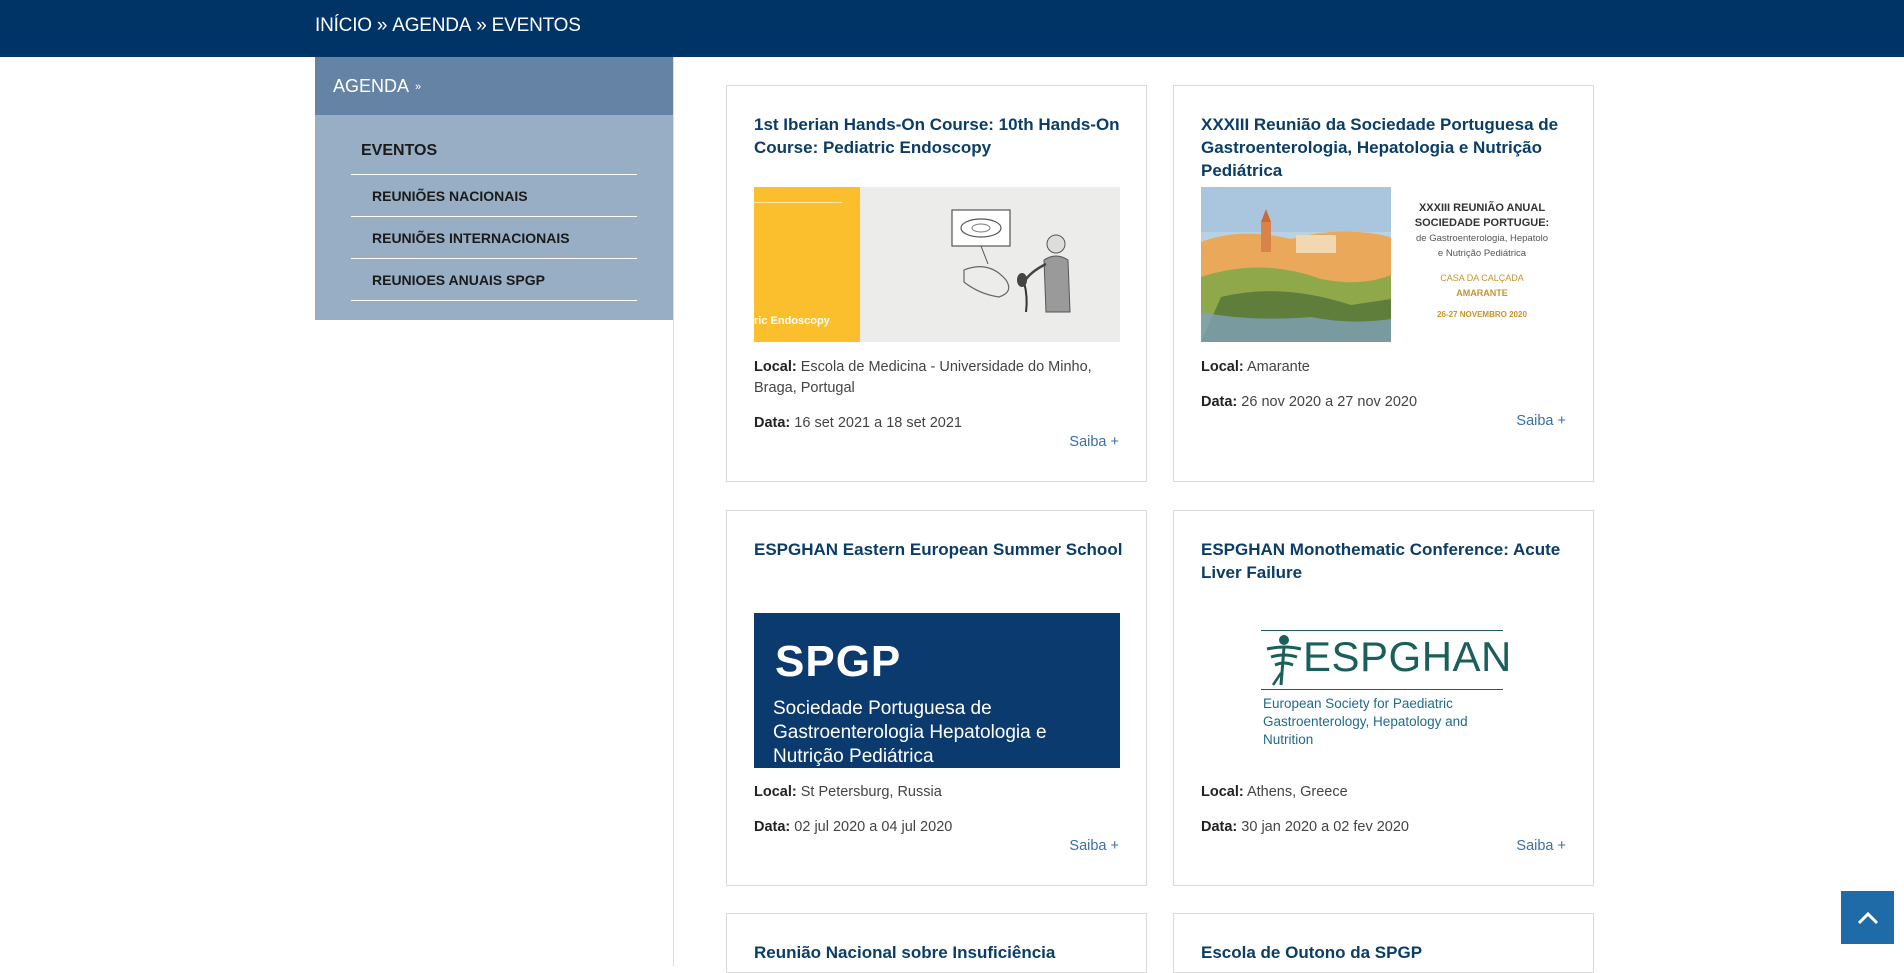 The height and width of the screenshot is (973, 1904). I want to click on sidebar-toggle: AGENDA », so click(494, 86).